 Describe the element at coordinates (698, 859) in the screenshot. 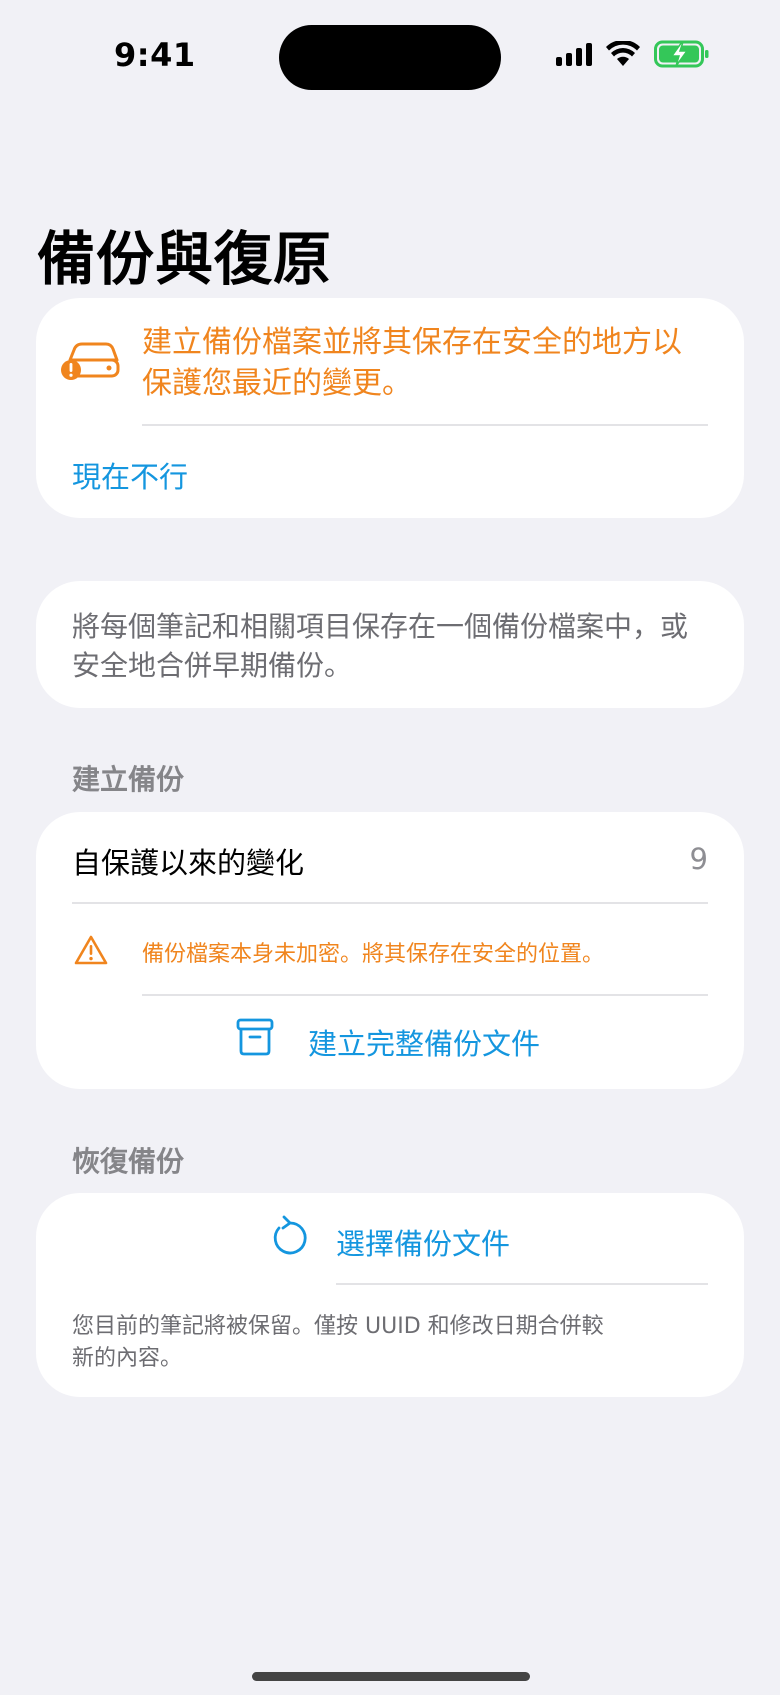

I see `changes-count: 9` at that location.